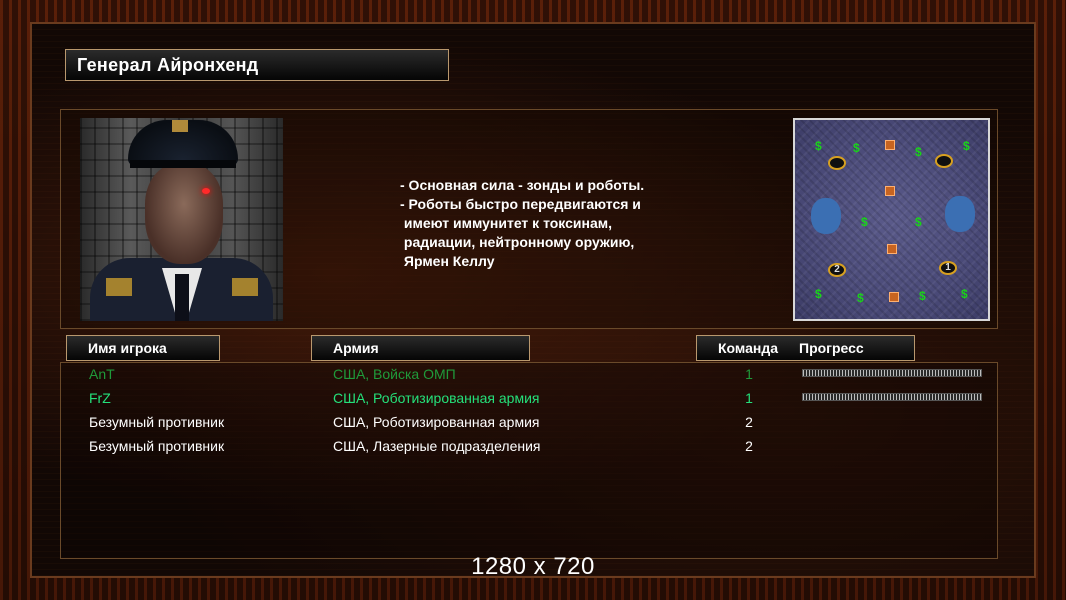 The width and height of the screenshot is (1066, 600). What do you see at coordinates (748, 348) in the screenshot?
I see `column-header-team: Команда` at bounding box center [748, 348].